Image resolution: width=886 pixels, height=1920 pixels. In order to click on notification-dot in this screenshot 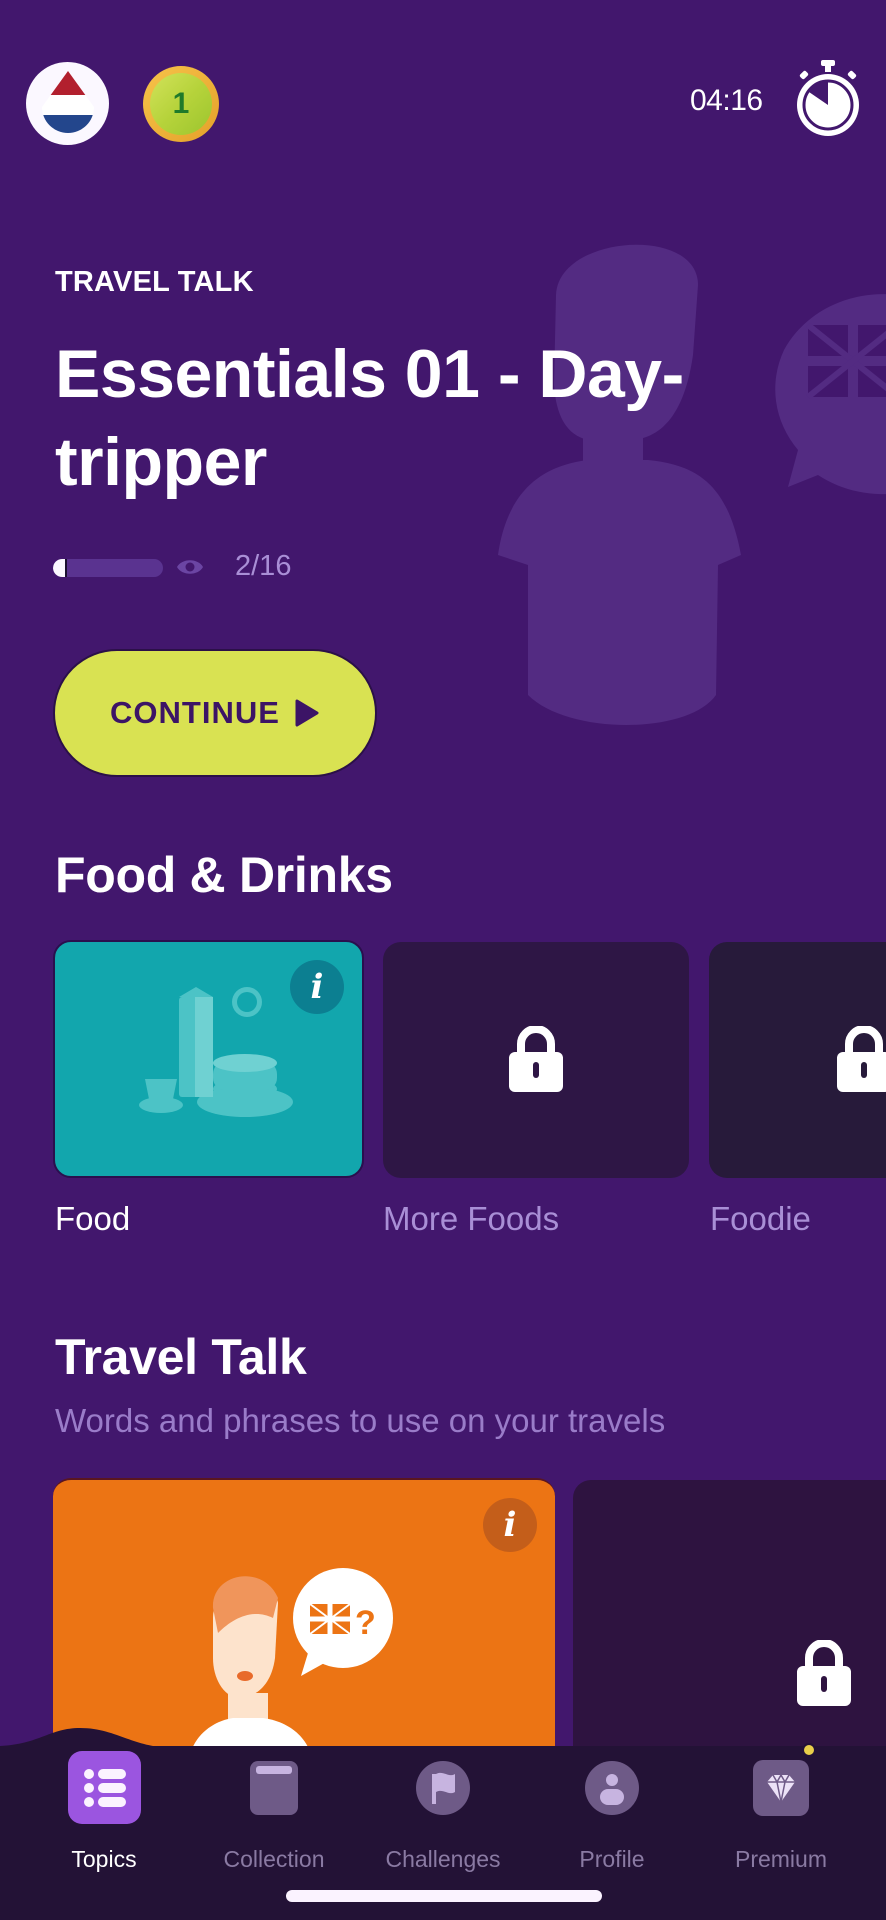, I will do `click(809, 1750)`.